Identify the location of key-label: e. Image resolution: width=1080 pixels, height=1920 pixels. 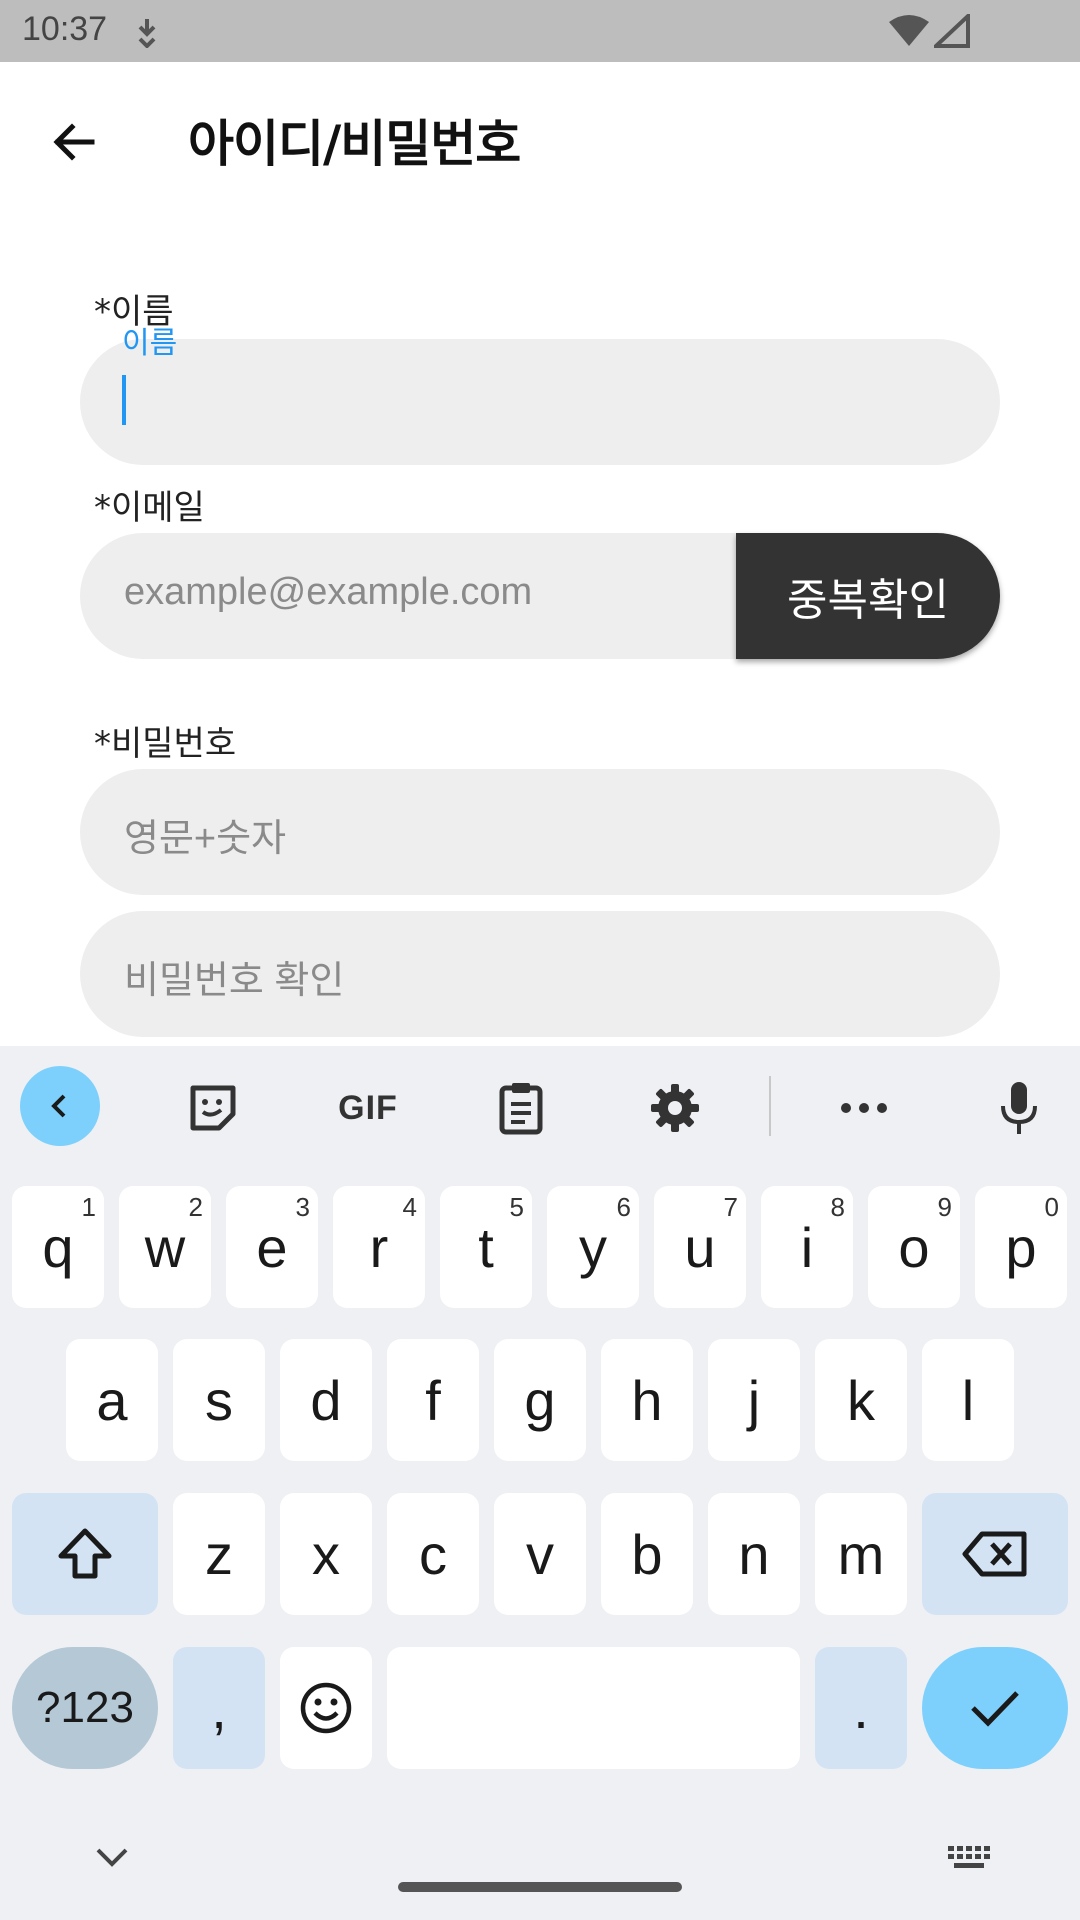
(272, 1247).